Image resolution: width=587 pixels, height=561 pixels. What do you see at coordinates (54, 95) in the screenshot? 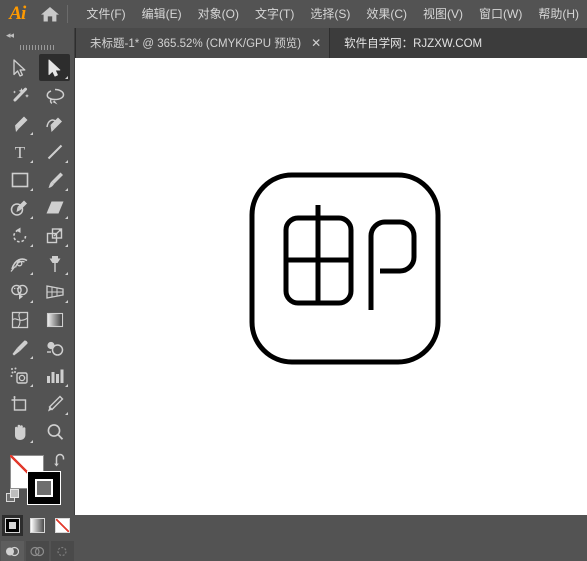
I see `lasso-tool` at bounding box center [54, 95].